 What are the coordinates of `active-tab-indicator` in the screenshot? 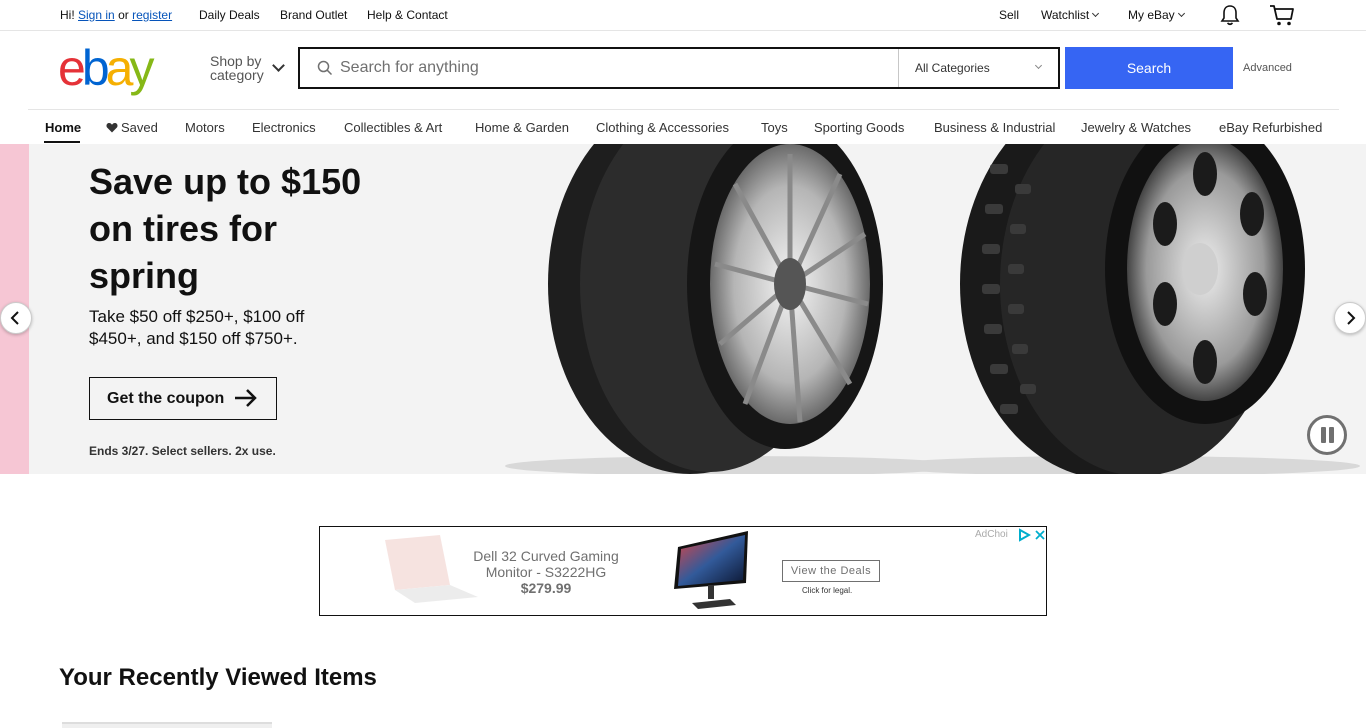 It's located at (62, 142).